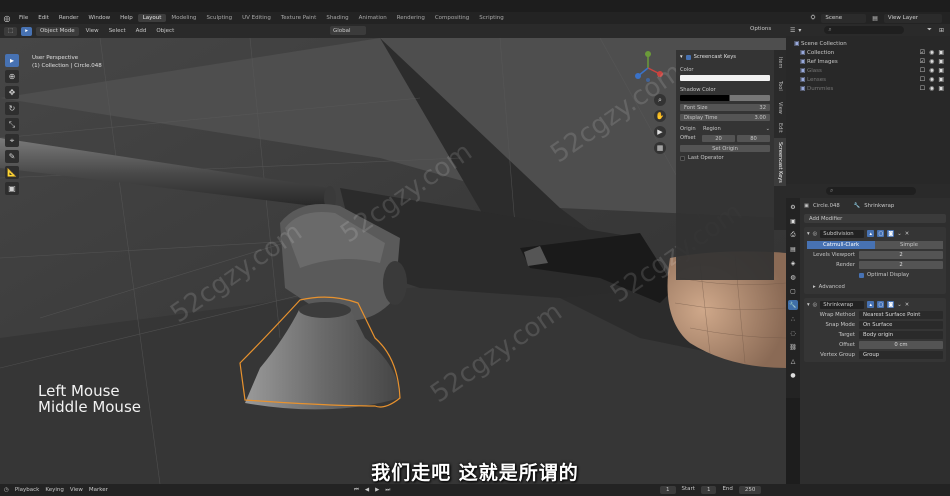  Describe the element at coordinates (256, 18) in the screenshot. I see `tab-uv-editing: UV Editing` at that location.